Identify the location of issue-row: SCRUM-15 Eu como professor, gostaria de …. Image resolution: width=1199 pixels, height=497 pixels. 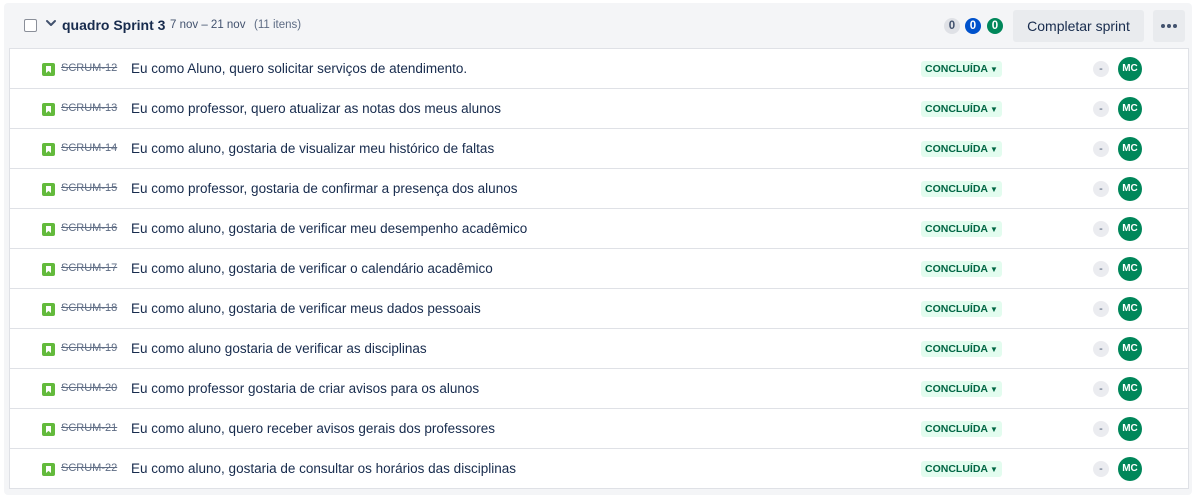
(599, 189).